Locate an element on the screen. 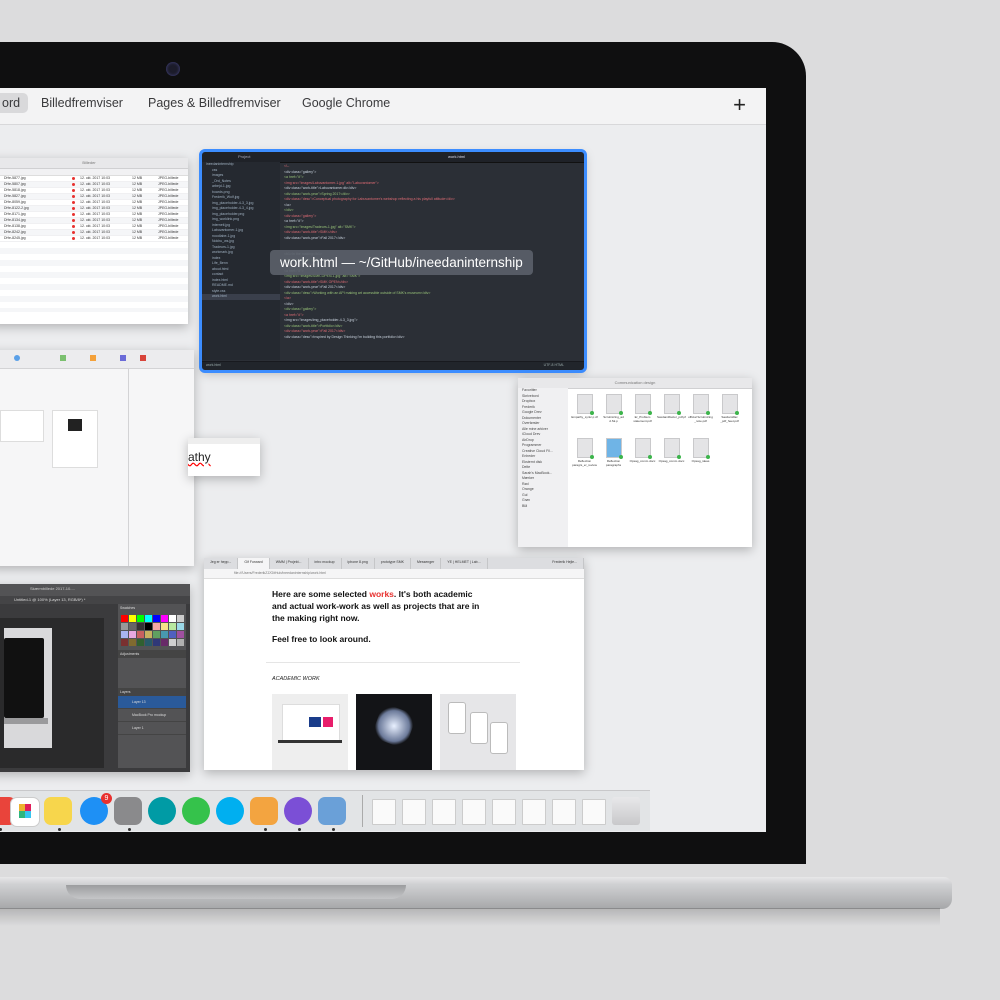 The height and width of the screenshot is (1000, 1000). chrome-tab: Messenger is located at coordinates (426, 563).